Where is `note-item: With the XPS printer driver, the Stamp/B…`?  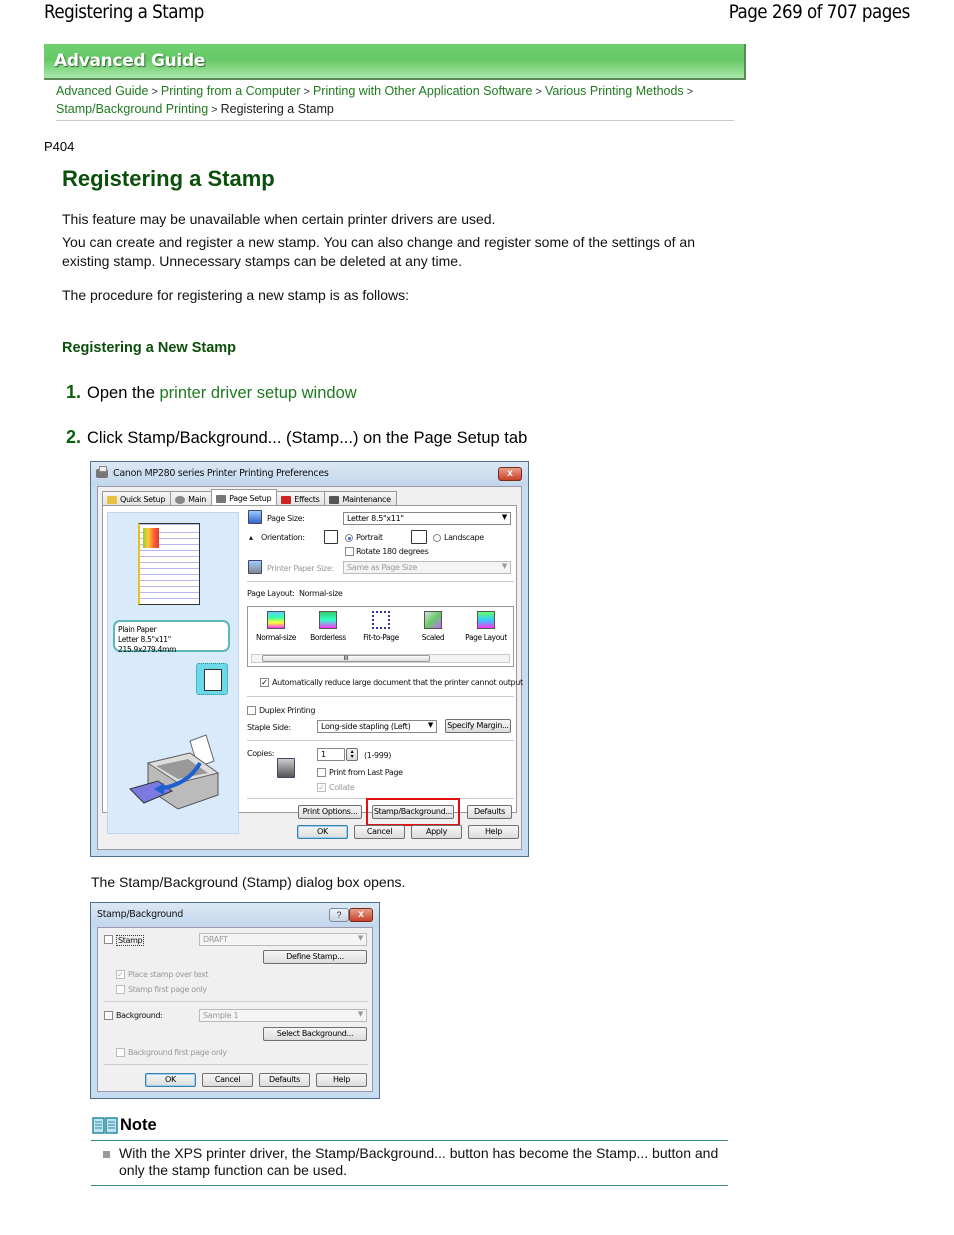 note-item: With the XPS printer driver, the Stamp/B… is located at coordinates (419, 1161).